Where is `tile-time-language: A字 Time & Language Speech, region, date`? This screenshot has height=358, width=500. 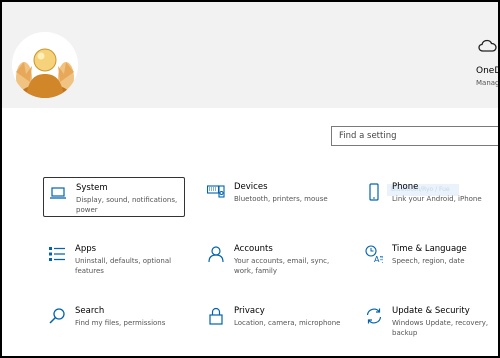 tile-time-language: A字 Time & Language Speech, region, date is located at coordinates (429, 259).